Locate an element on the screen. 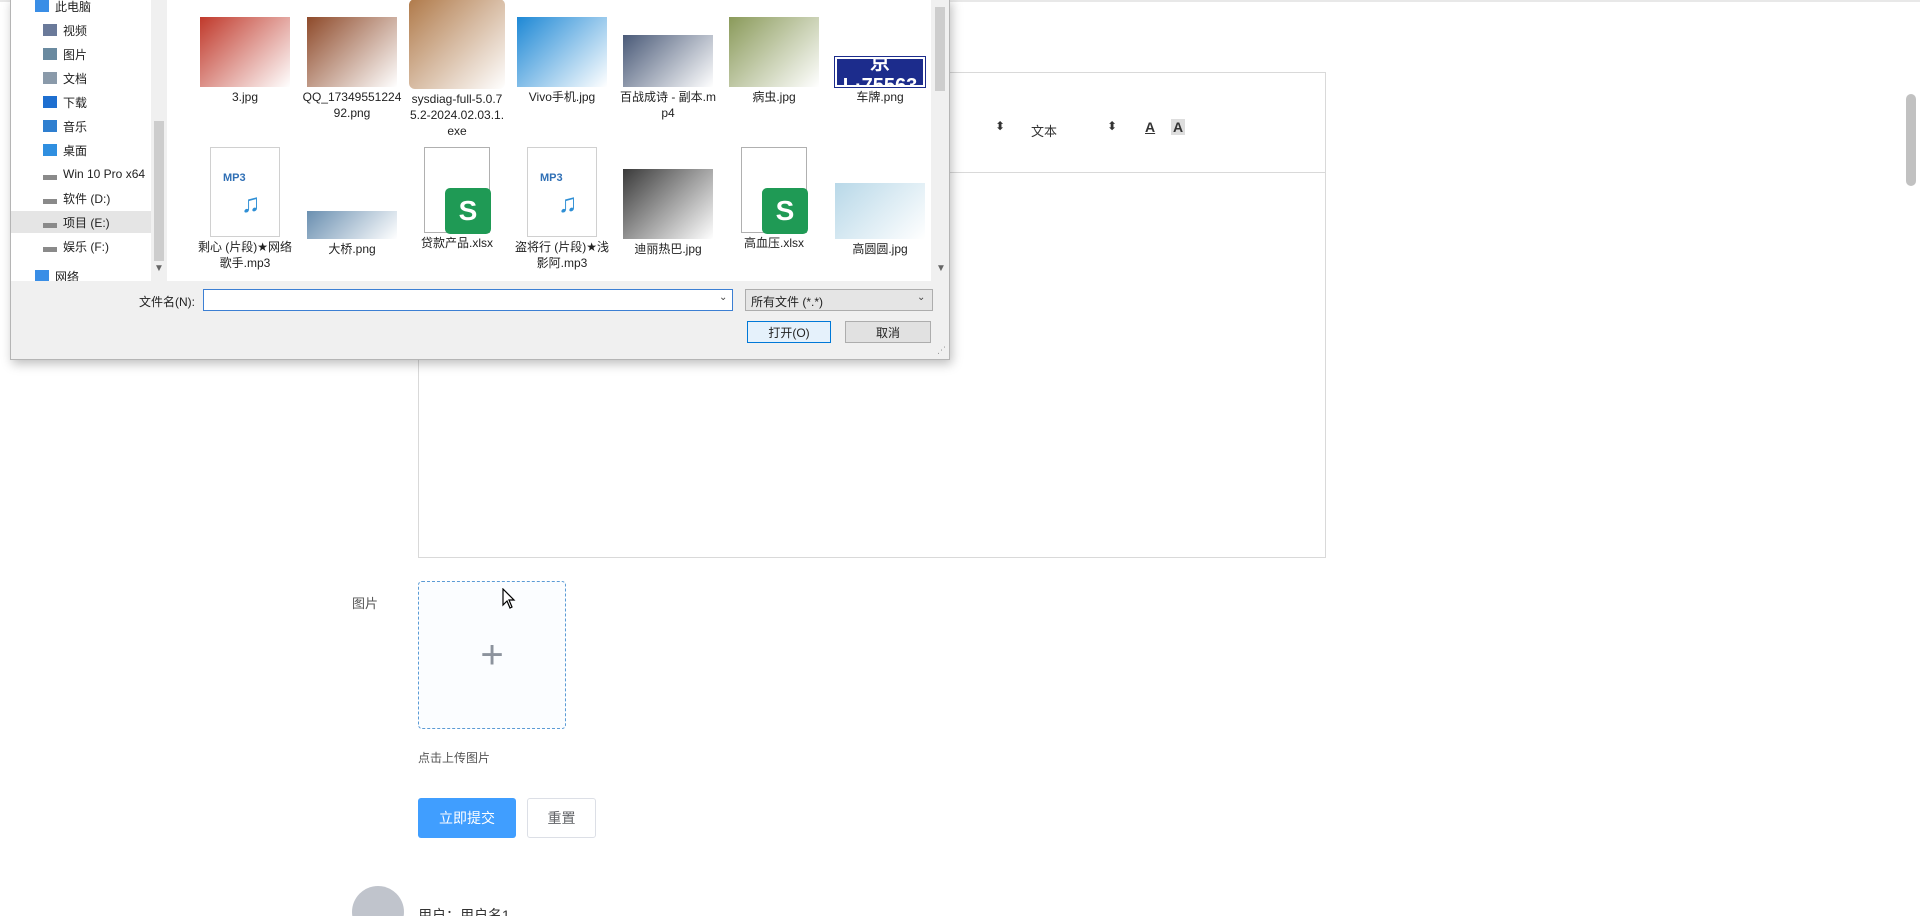 This screenshot has width=1920, height=916. file-name: 贷款产品.xlsx is located at coordinates (456, 243).